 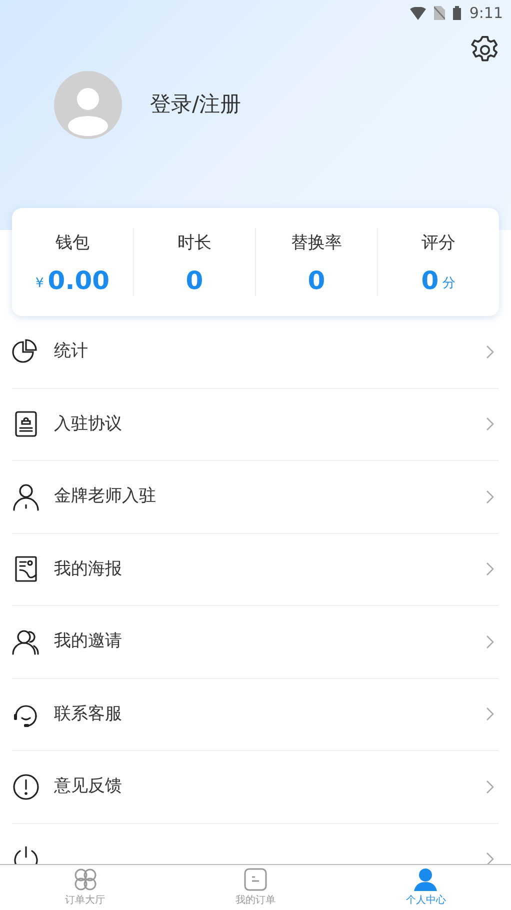 What do you see at coordinates (73, 243) in the screenshot?
I see `stat-label: 钱包` at bounding box center [73, 243].